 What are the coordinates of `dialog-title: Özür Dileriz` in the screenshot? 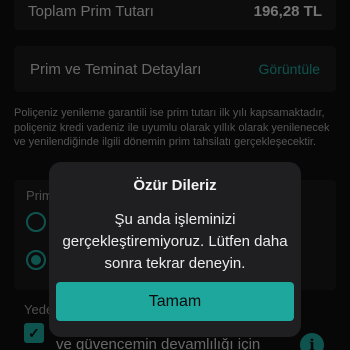 It's located at (175, 185).